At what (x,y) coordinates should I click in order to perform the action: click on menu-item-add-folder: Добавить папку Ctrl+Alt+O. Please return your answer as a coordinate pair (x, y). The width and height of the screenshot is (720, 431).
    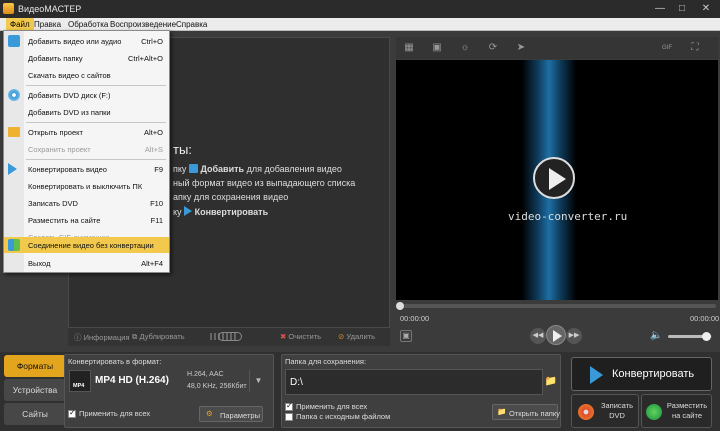
    Looking at the image, I should click on (86, 58).